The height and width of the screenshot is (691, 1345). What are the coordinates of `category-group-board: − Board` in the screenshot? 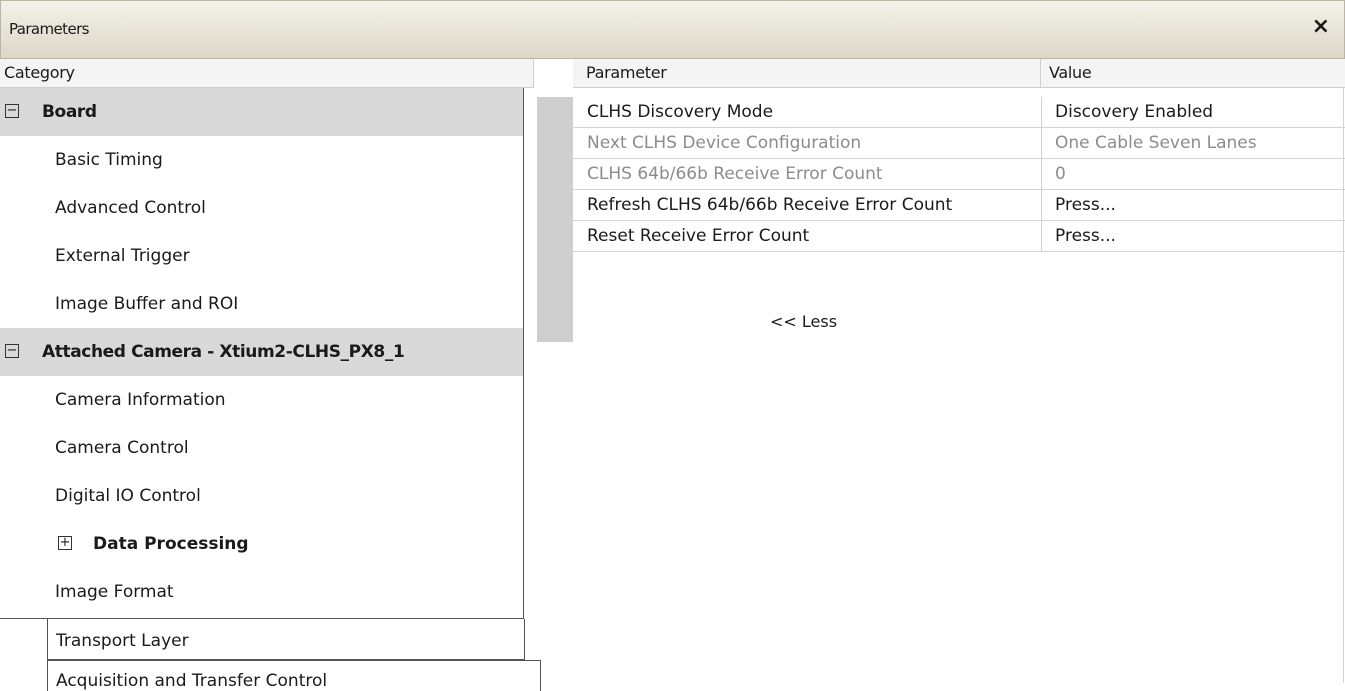 It's located at (261, 112).